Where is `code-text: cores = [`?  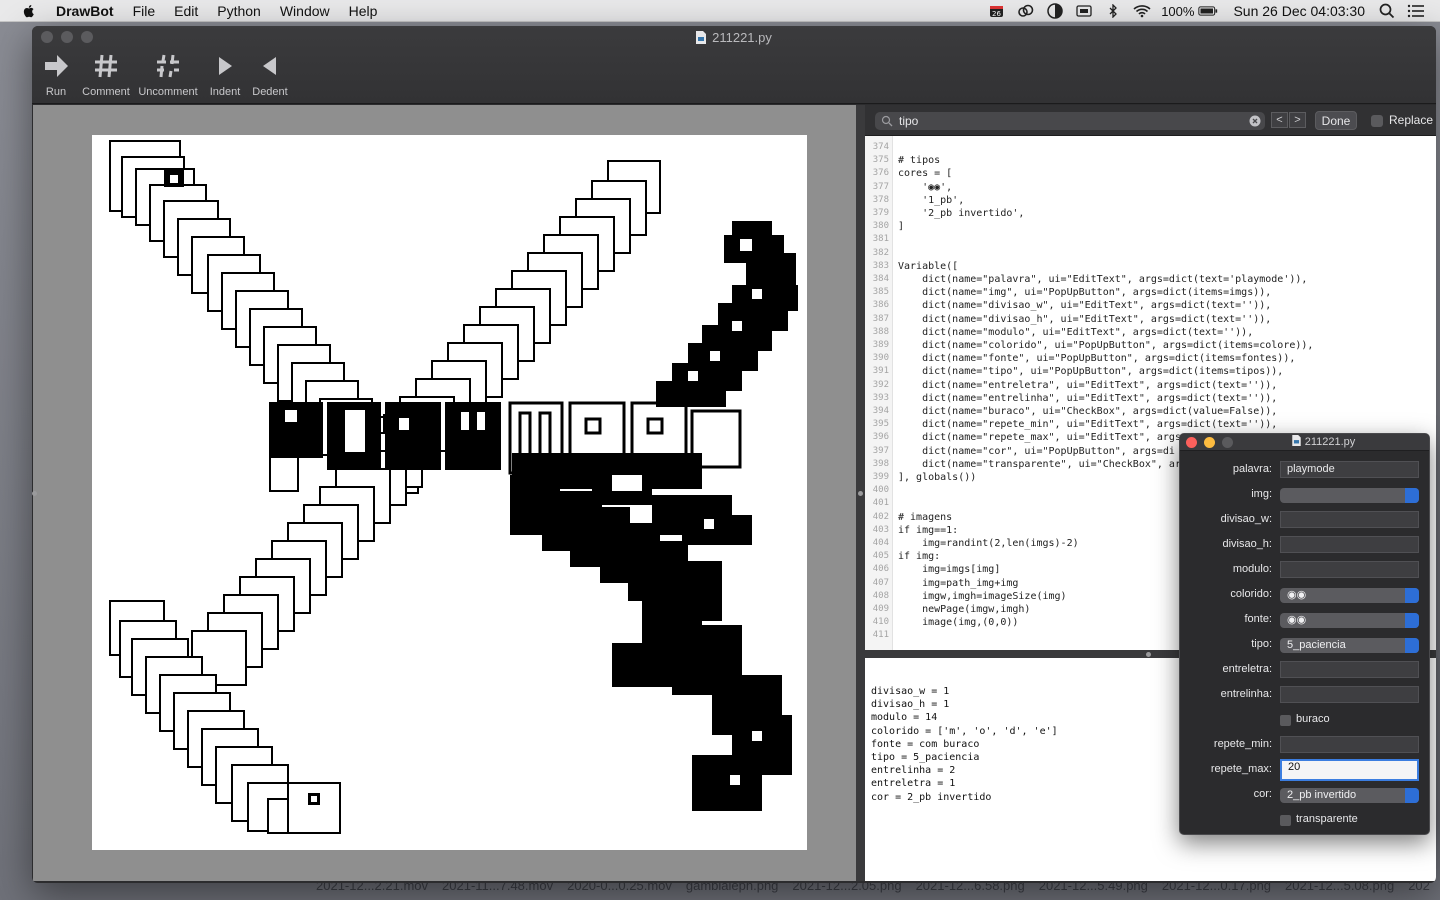 code-text: cores = [ is located at coordinates (925, 174).